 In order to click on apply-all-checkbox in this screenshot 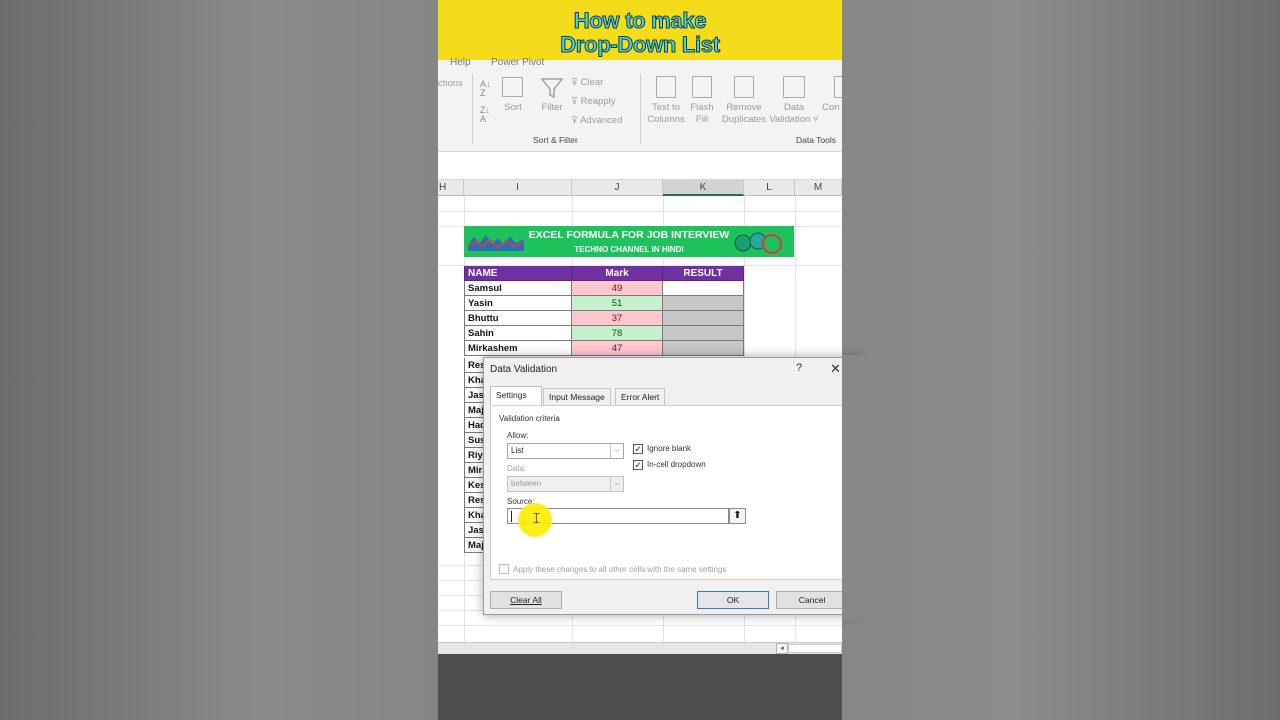, I will do `click(504, 569)`.